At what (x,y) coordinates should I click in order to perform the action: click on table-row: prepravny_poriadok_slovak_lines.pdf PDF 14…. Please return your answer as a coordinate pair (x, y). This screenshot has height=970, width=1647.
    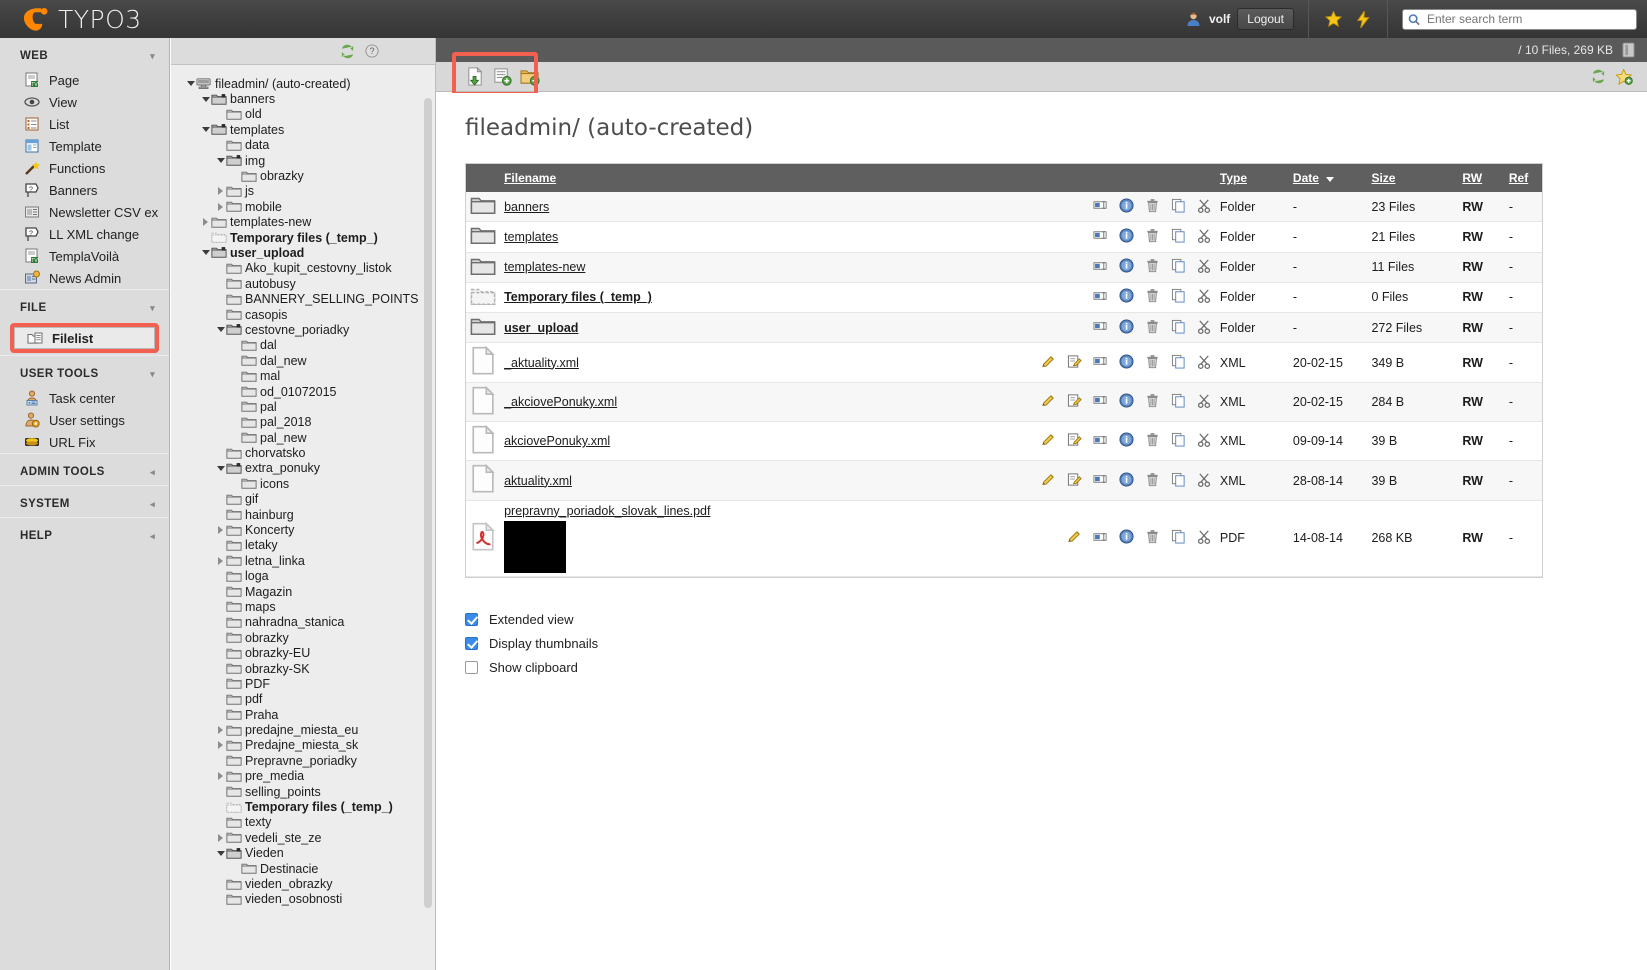
    Looking at the image, I should click on (1004, 538).